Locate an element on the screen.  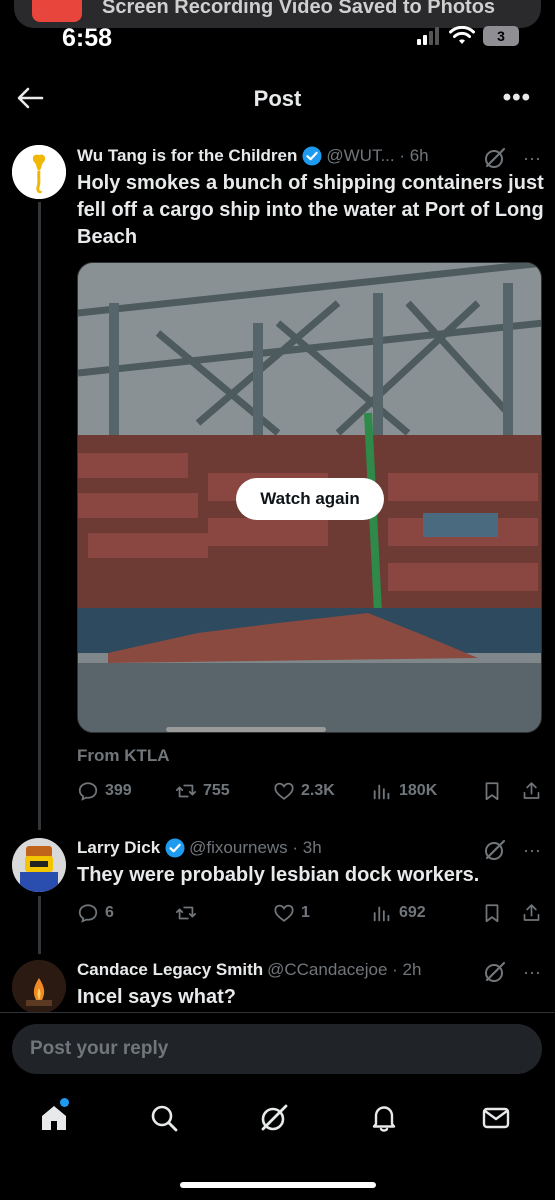
reply-text: Incel says what? is located at coordinates (156, 997).